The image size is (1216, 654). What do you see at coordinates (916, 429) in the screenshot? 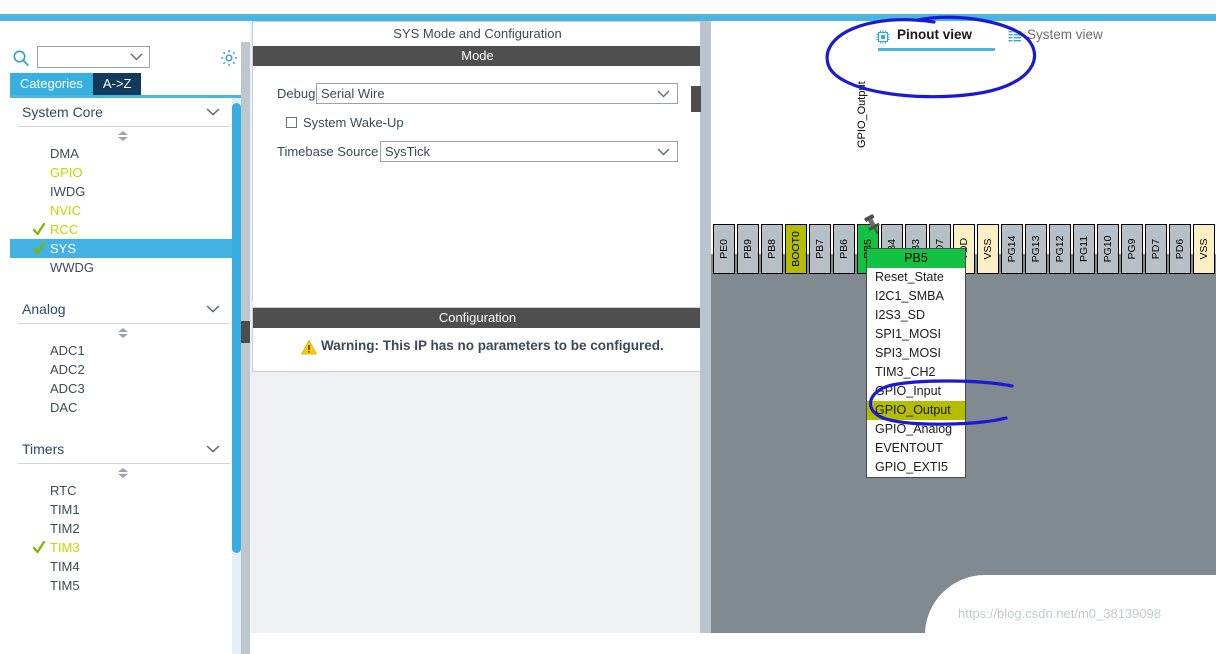
I see `pin-menu-item-gpio_analog: GPIO_Analog` at bounding box center [916, 429].